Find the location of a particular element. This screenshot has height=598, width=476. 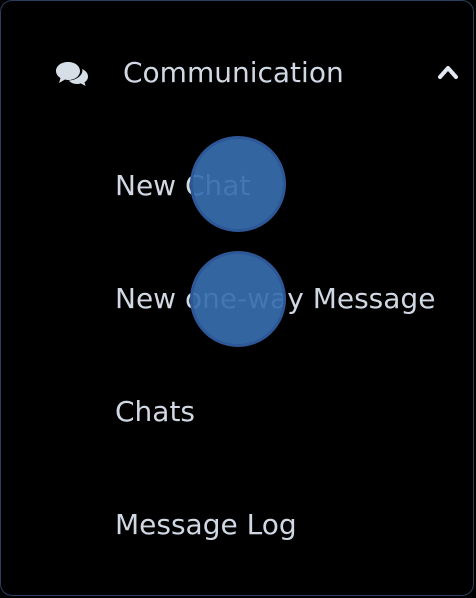

menu-item-message-log: Message Log is located at coordinates (237, 525).